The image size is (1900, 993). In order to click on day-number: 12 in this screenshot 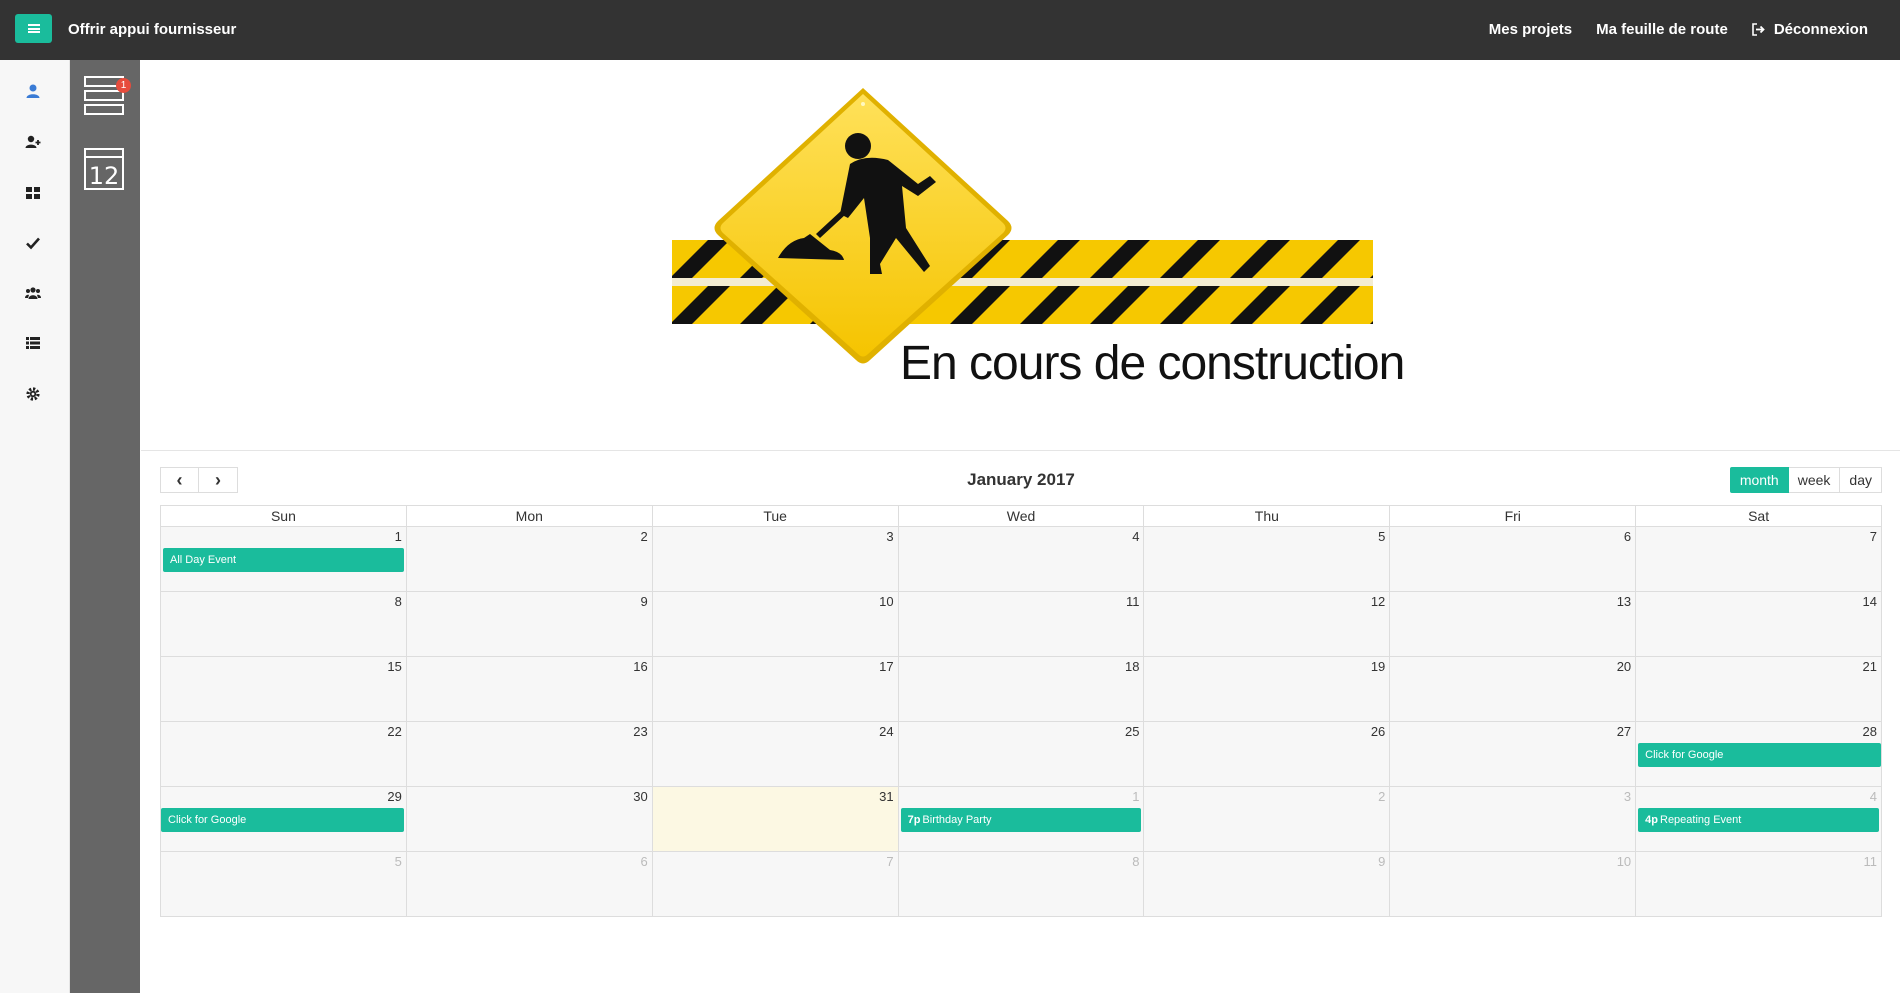, I will do `click(1378, 601)`.